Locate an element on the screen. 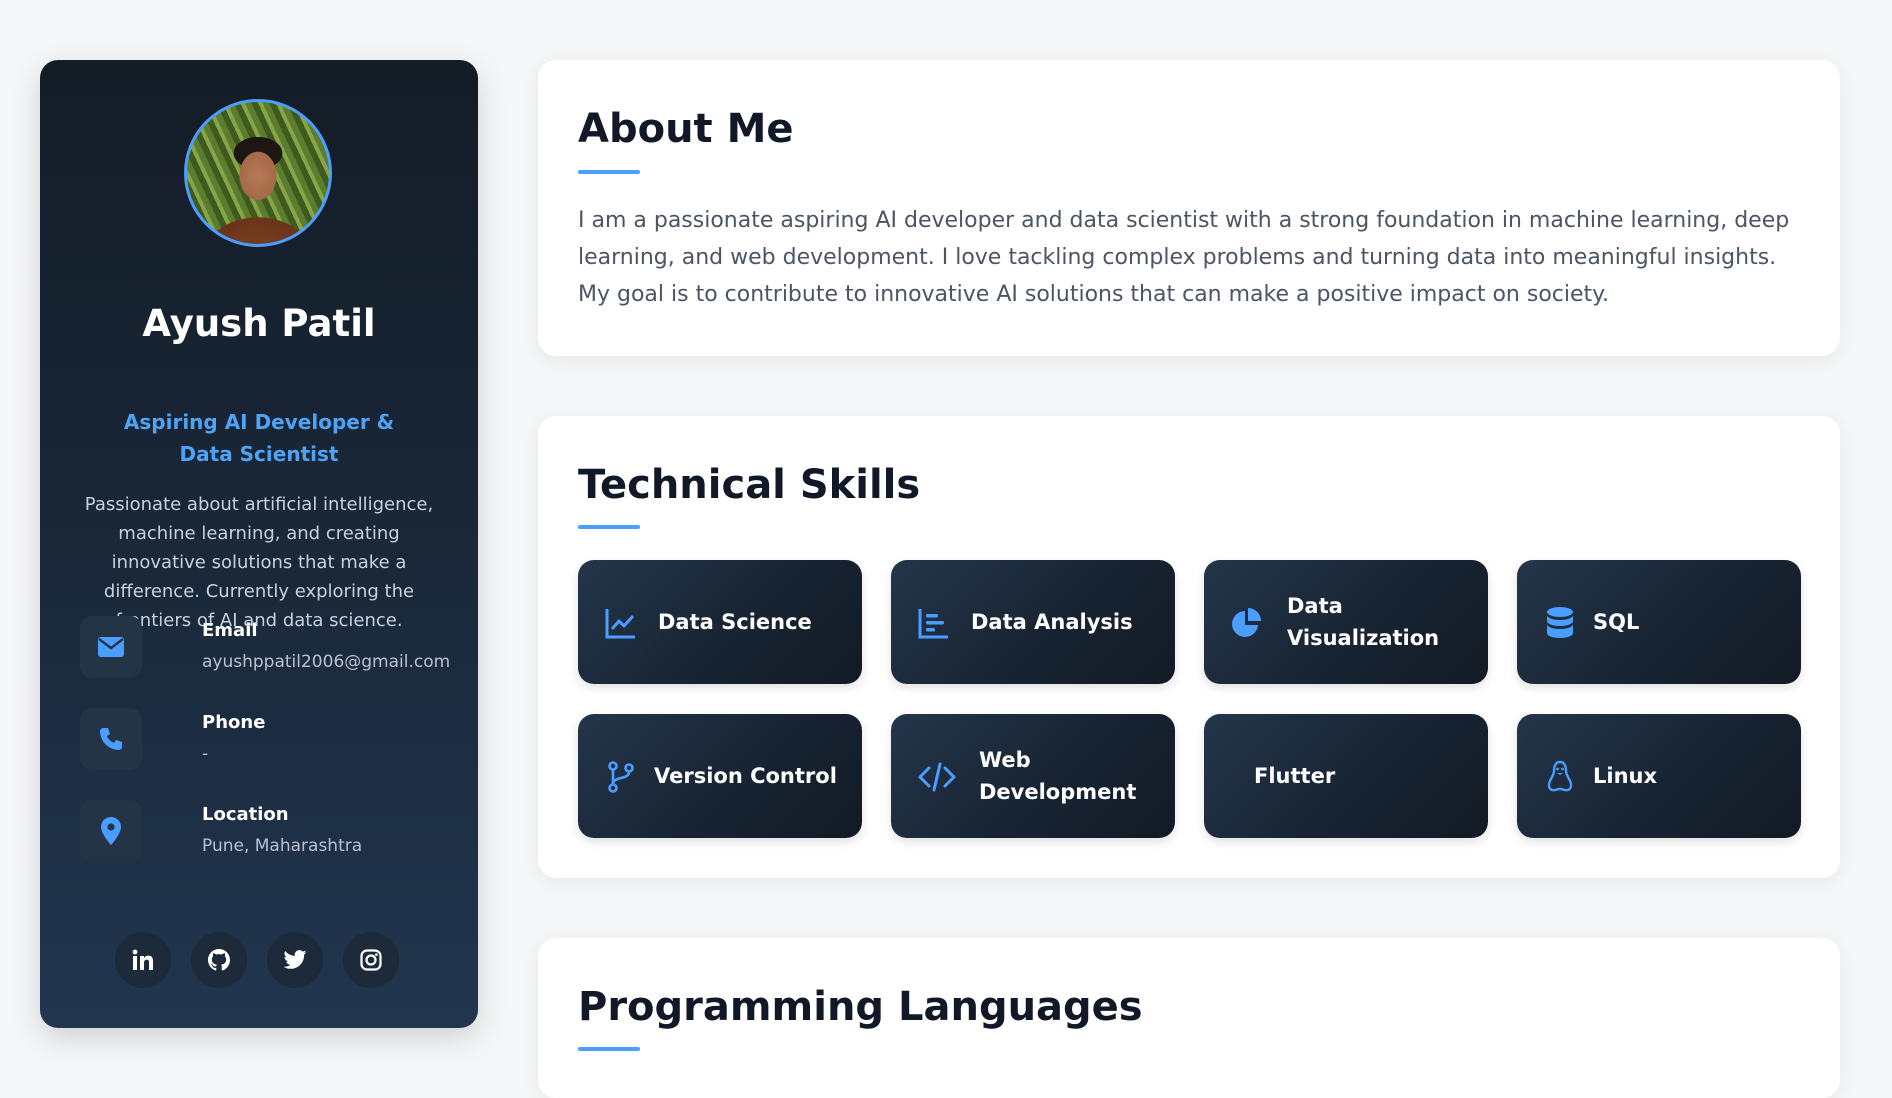 Image resolution: width=1892 pixels, height=1098 pixels. database-icon is located at coordinates (1560, 622).